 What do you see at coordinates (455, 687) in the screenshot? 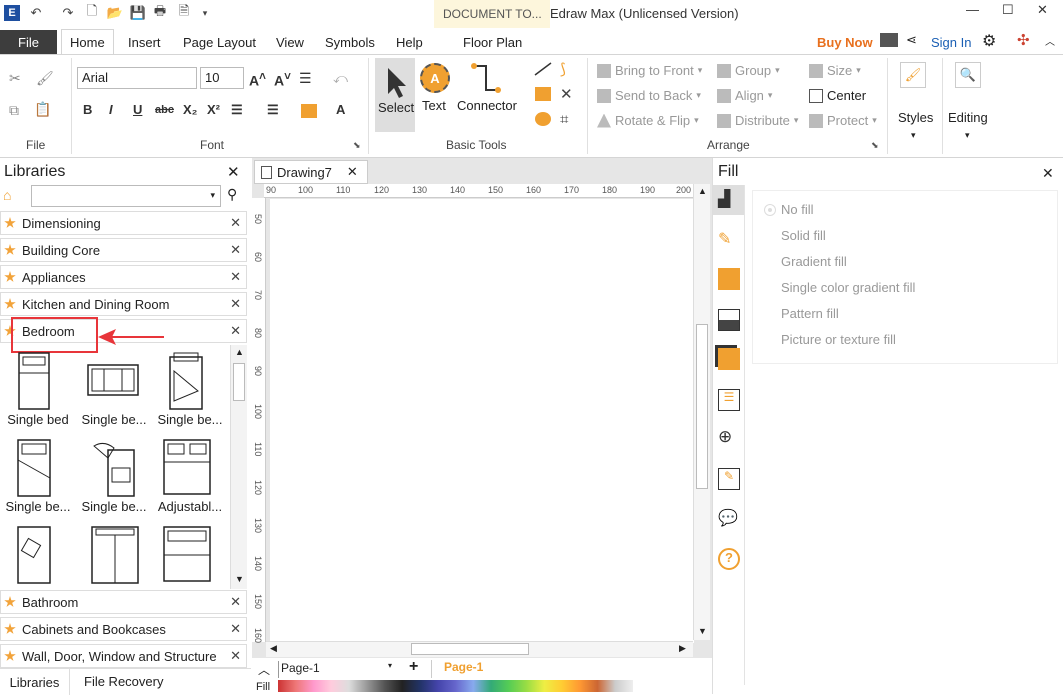
I see `color-palette` at bounding box center [455, 687].